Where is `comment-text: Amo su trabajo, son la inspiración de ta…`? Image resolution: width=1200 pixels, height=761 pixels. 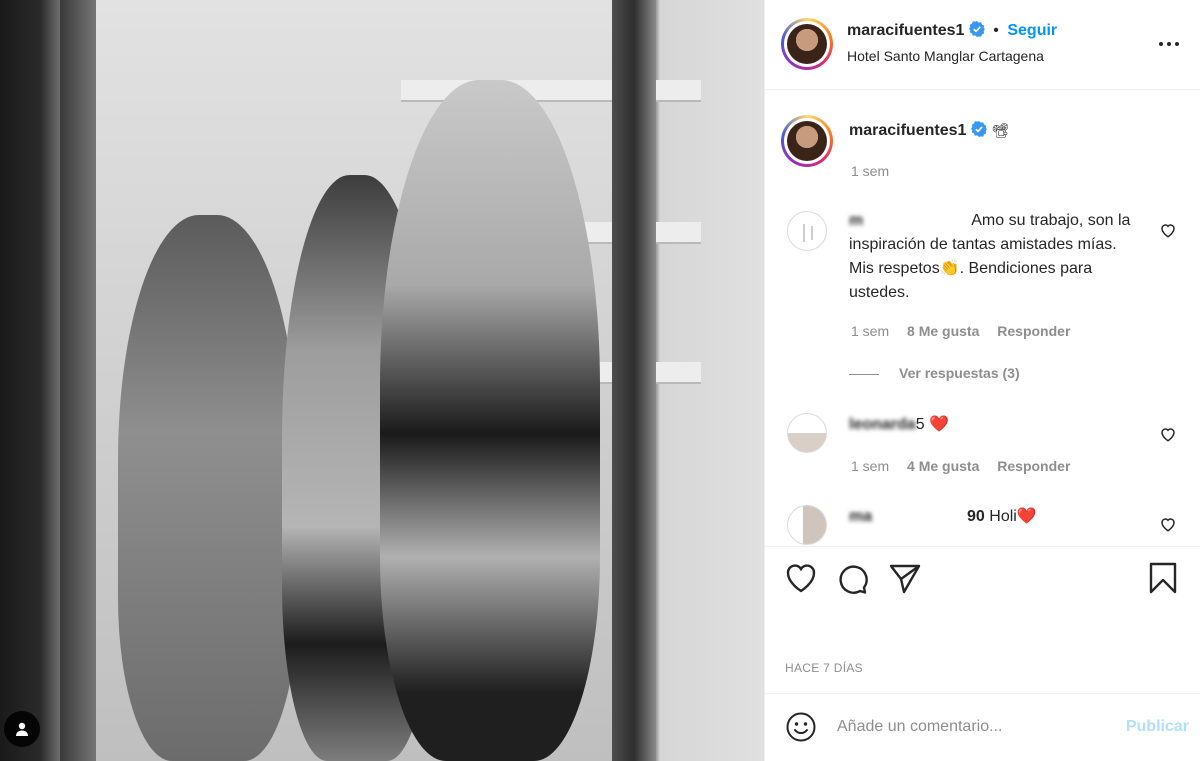 comment-text: Amo su trabajo, son la inspiración de ta… is located at coordinates (990, 256).